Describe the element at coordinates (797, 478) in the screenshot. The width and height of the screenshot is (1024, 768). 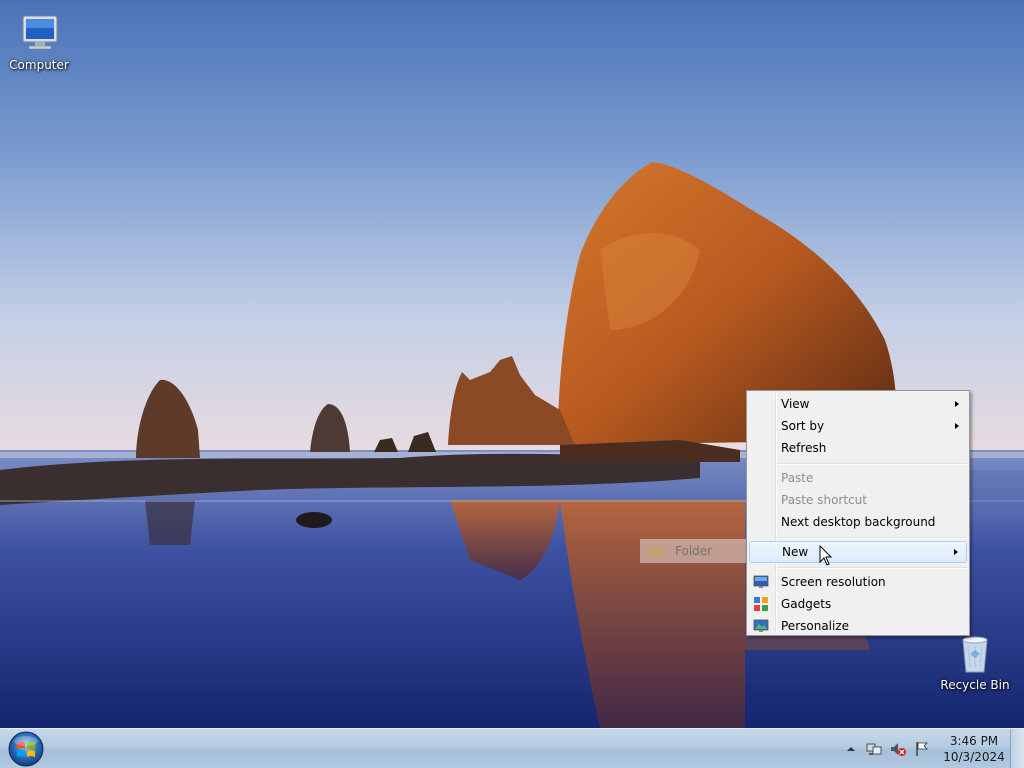
I see `menu-item-paste-label: Paste` at that location.